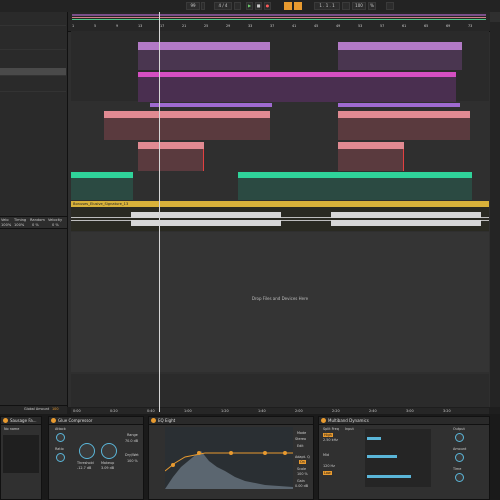 This screenshot has height=500, width=500. Describe the element at coordinates (302, 469) in the screenshot. I see `scale-label: Scale` at that location.